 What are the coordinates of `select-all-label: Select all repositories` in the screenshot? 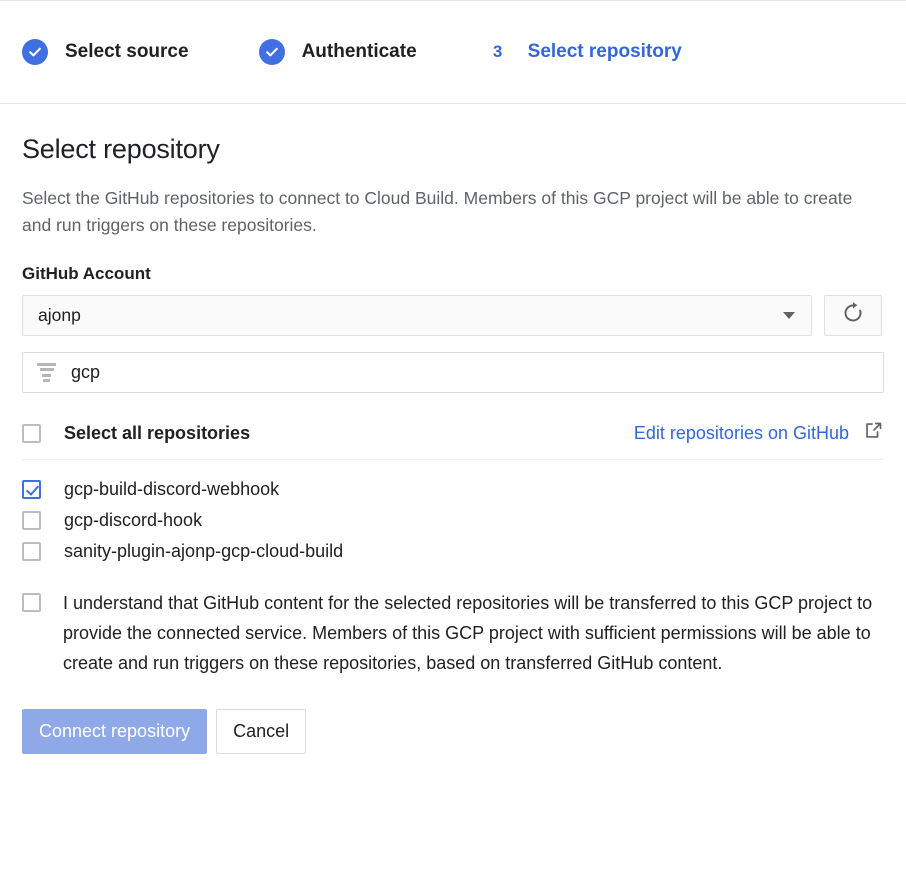 It's located at (157, 432).